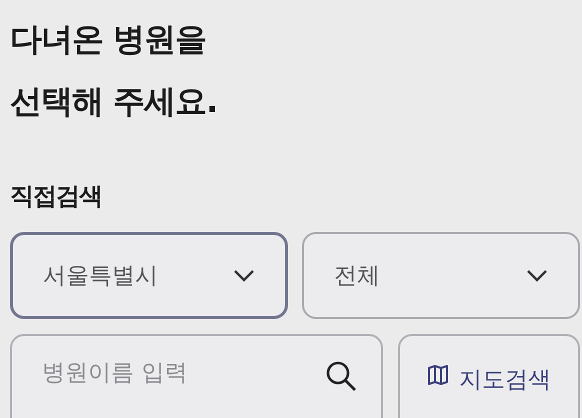 The width and height of the screenshot is (582, 418). I want to click on hospital-search-field: 병원이름 입력, so click(196, 376).